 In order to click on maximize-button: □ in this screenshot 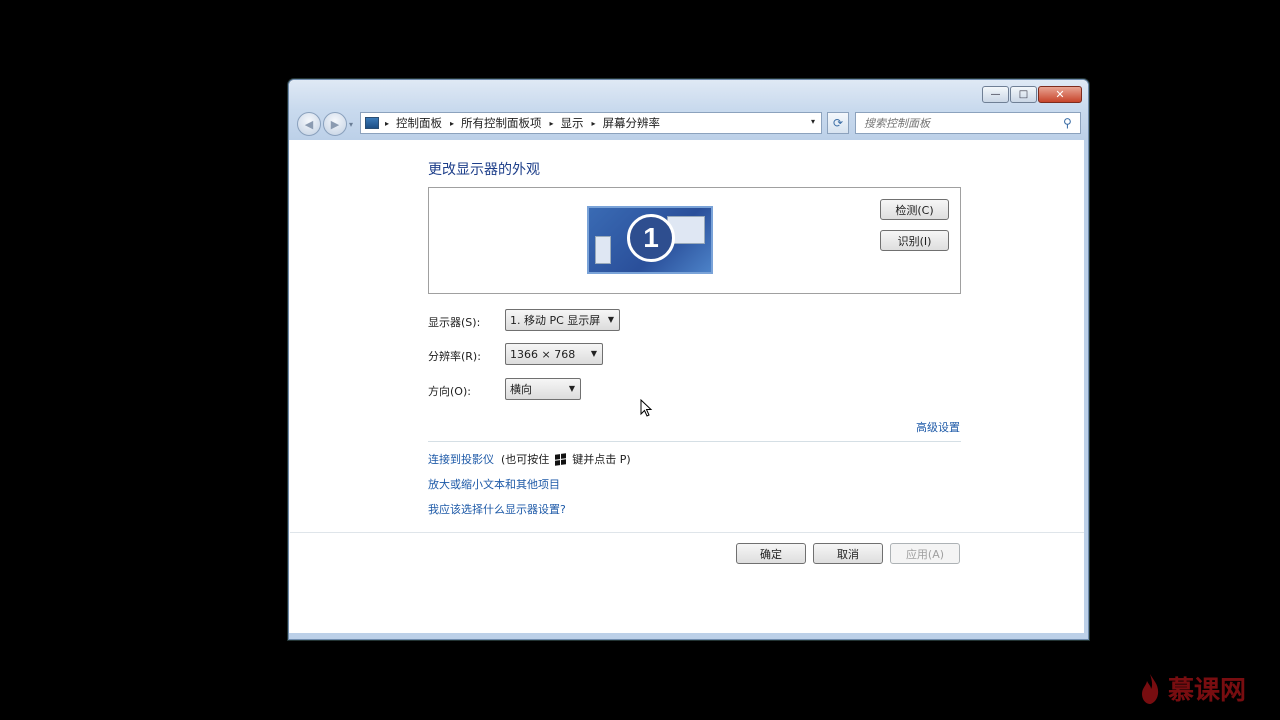, I will do `click(1023, 94)`.